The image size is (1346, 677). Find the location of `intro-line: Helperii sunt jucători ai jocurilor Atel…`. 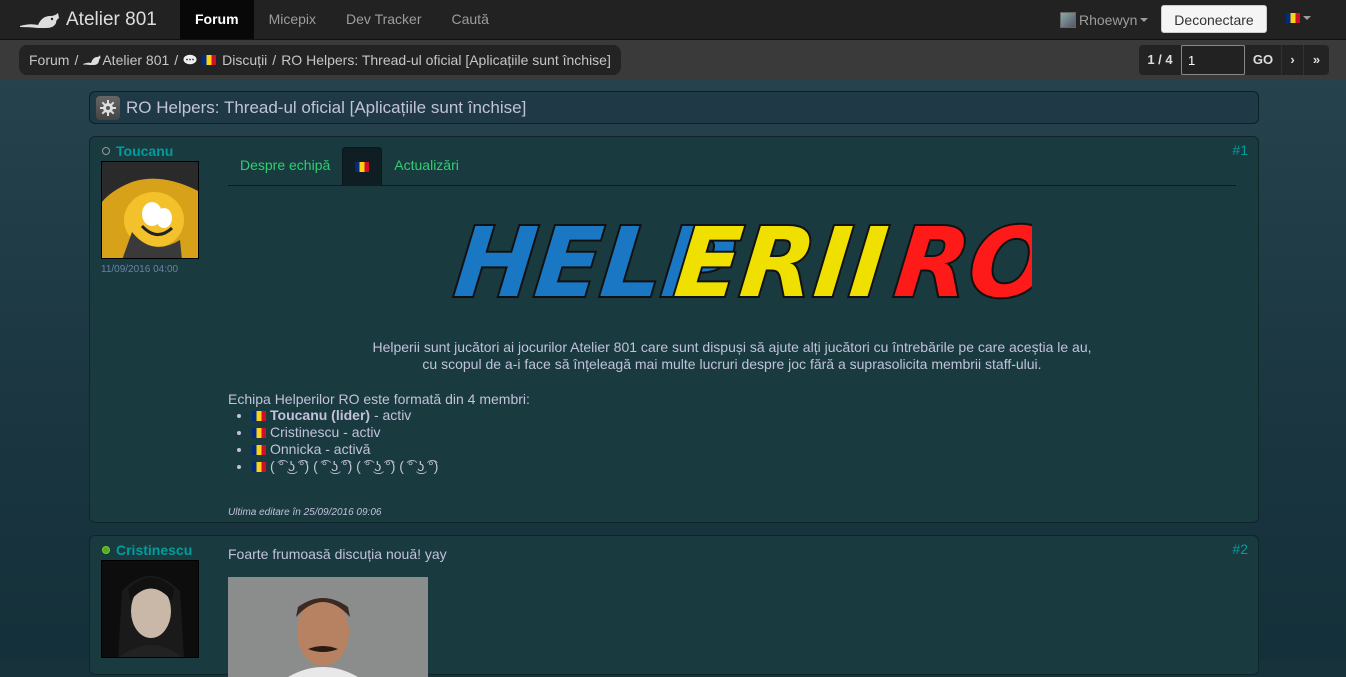

intro-line: Helperii sunt jucători ai jocurilor Atel… is located at coordinates (732, 347).